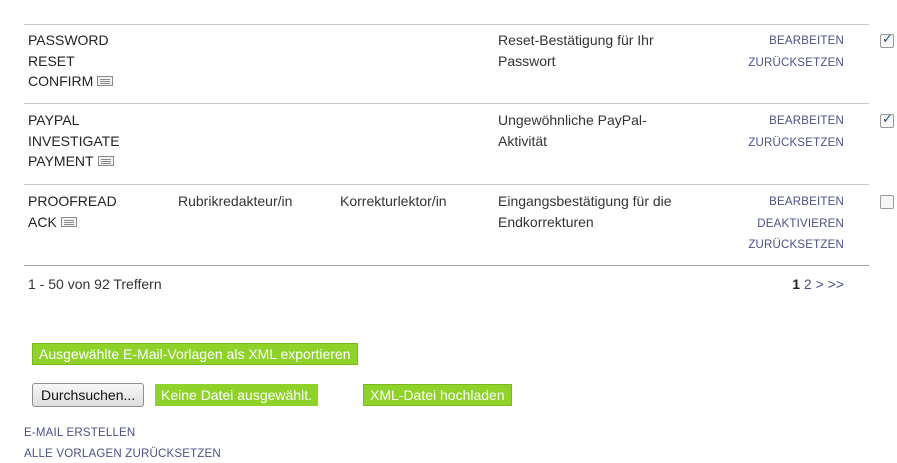 The height and width of the screenshot is (463, 897). I want to click on reset-all-templates-link: ALLE VORLAGEN ZURÜCKSETZEN, so click(122, 454).